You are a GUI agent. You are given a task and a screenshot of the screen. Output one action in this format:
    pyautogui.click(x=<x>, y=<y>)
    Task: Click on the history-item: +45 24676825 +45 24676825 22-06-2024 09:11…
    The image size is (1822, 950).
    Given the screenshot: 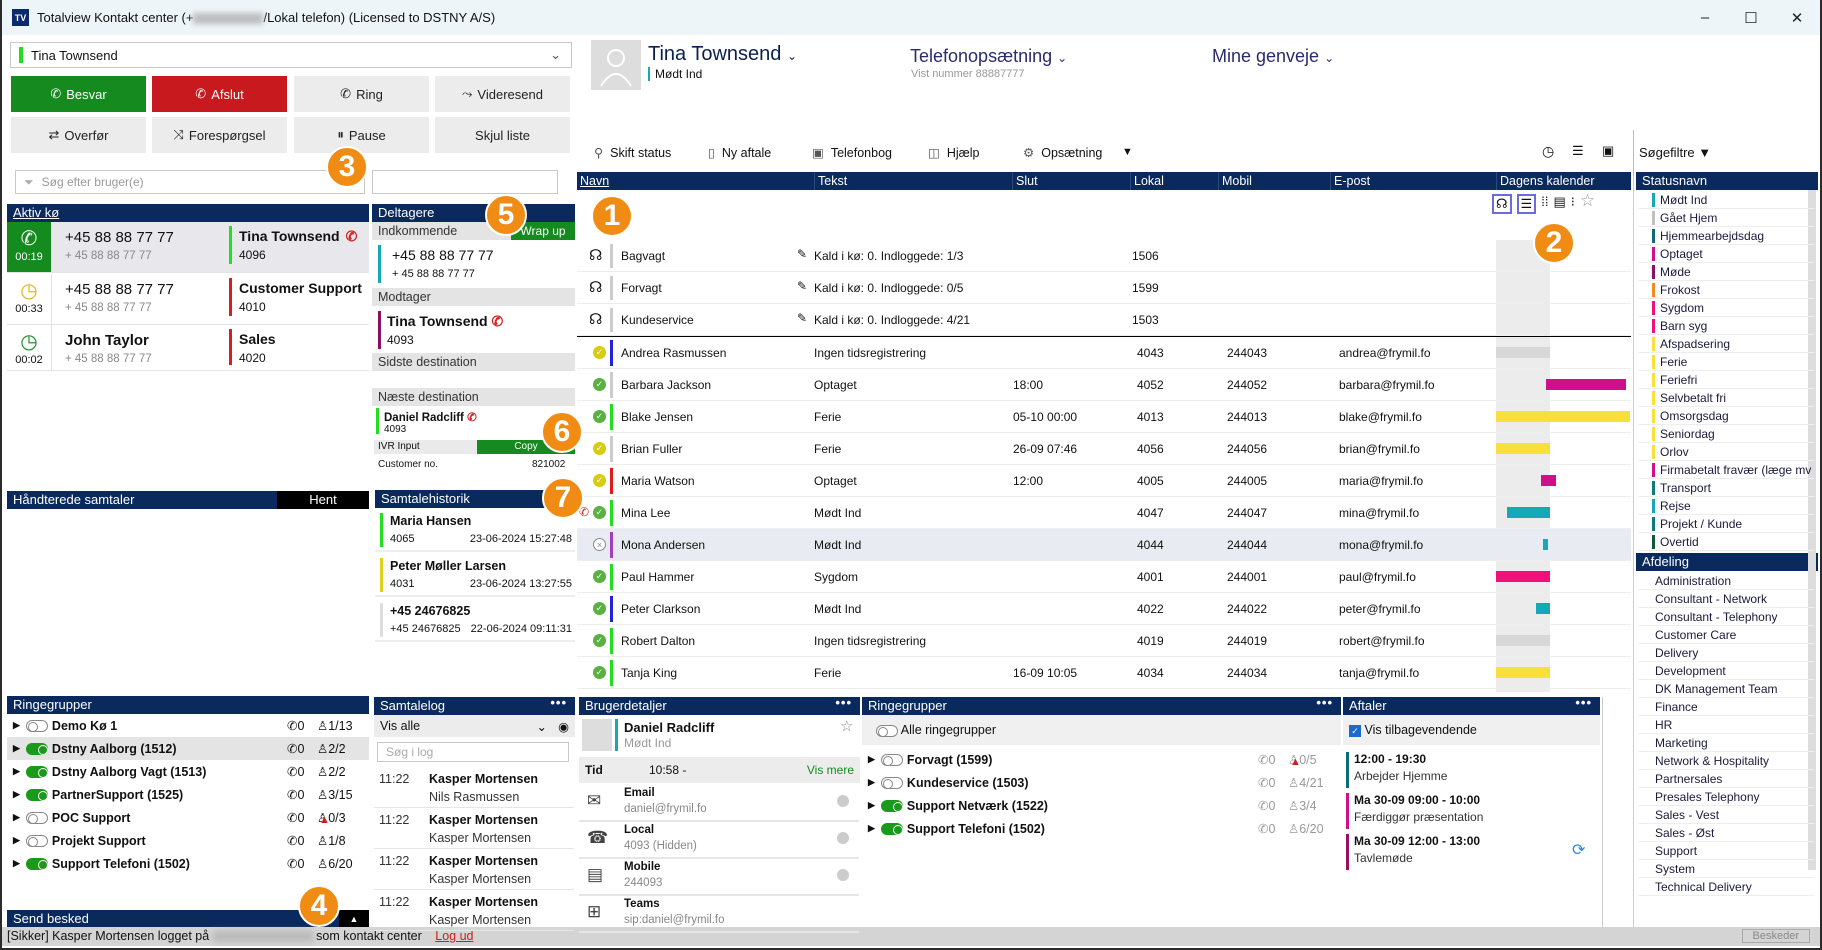 What is the action you would take?
    pyautogui.click(x=475, y=620)
    